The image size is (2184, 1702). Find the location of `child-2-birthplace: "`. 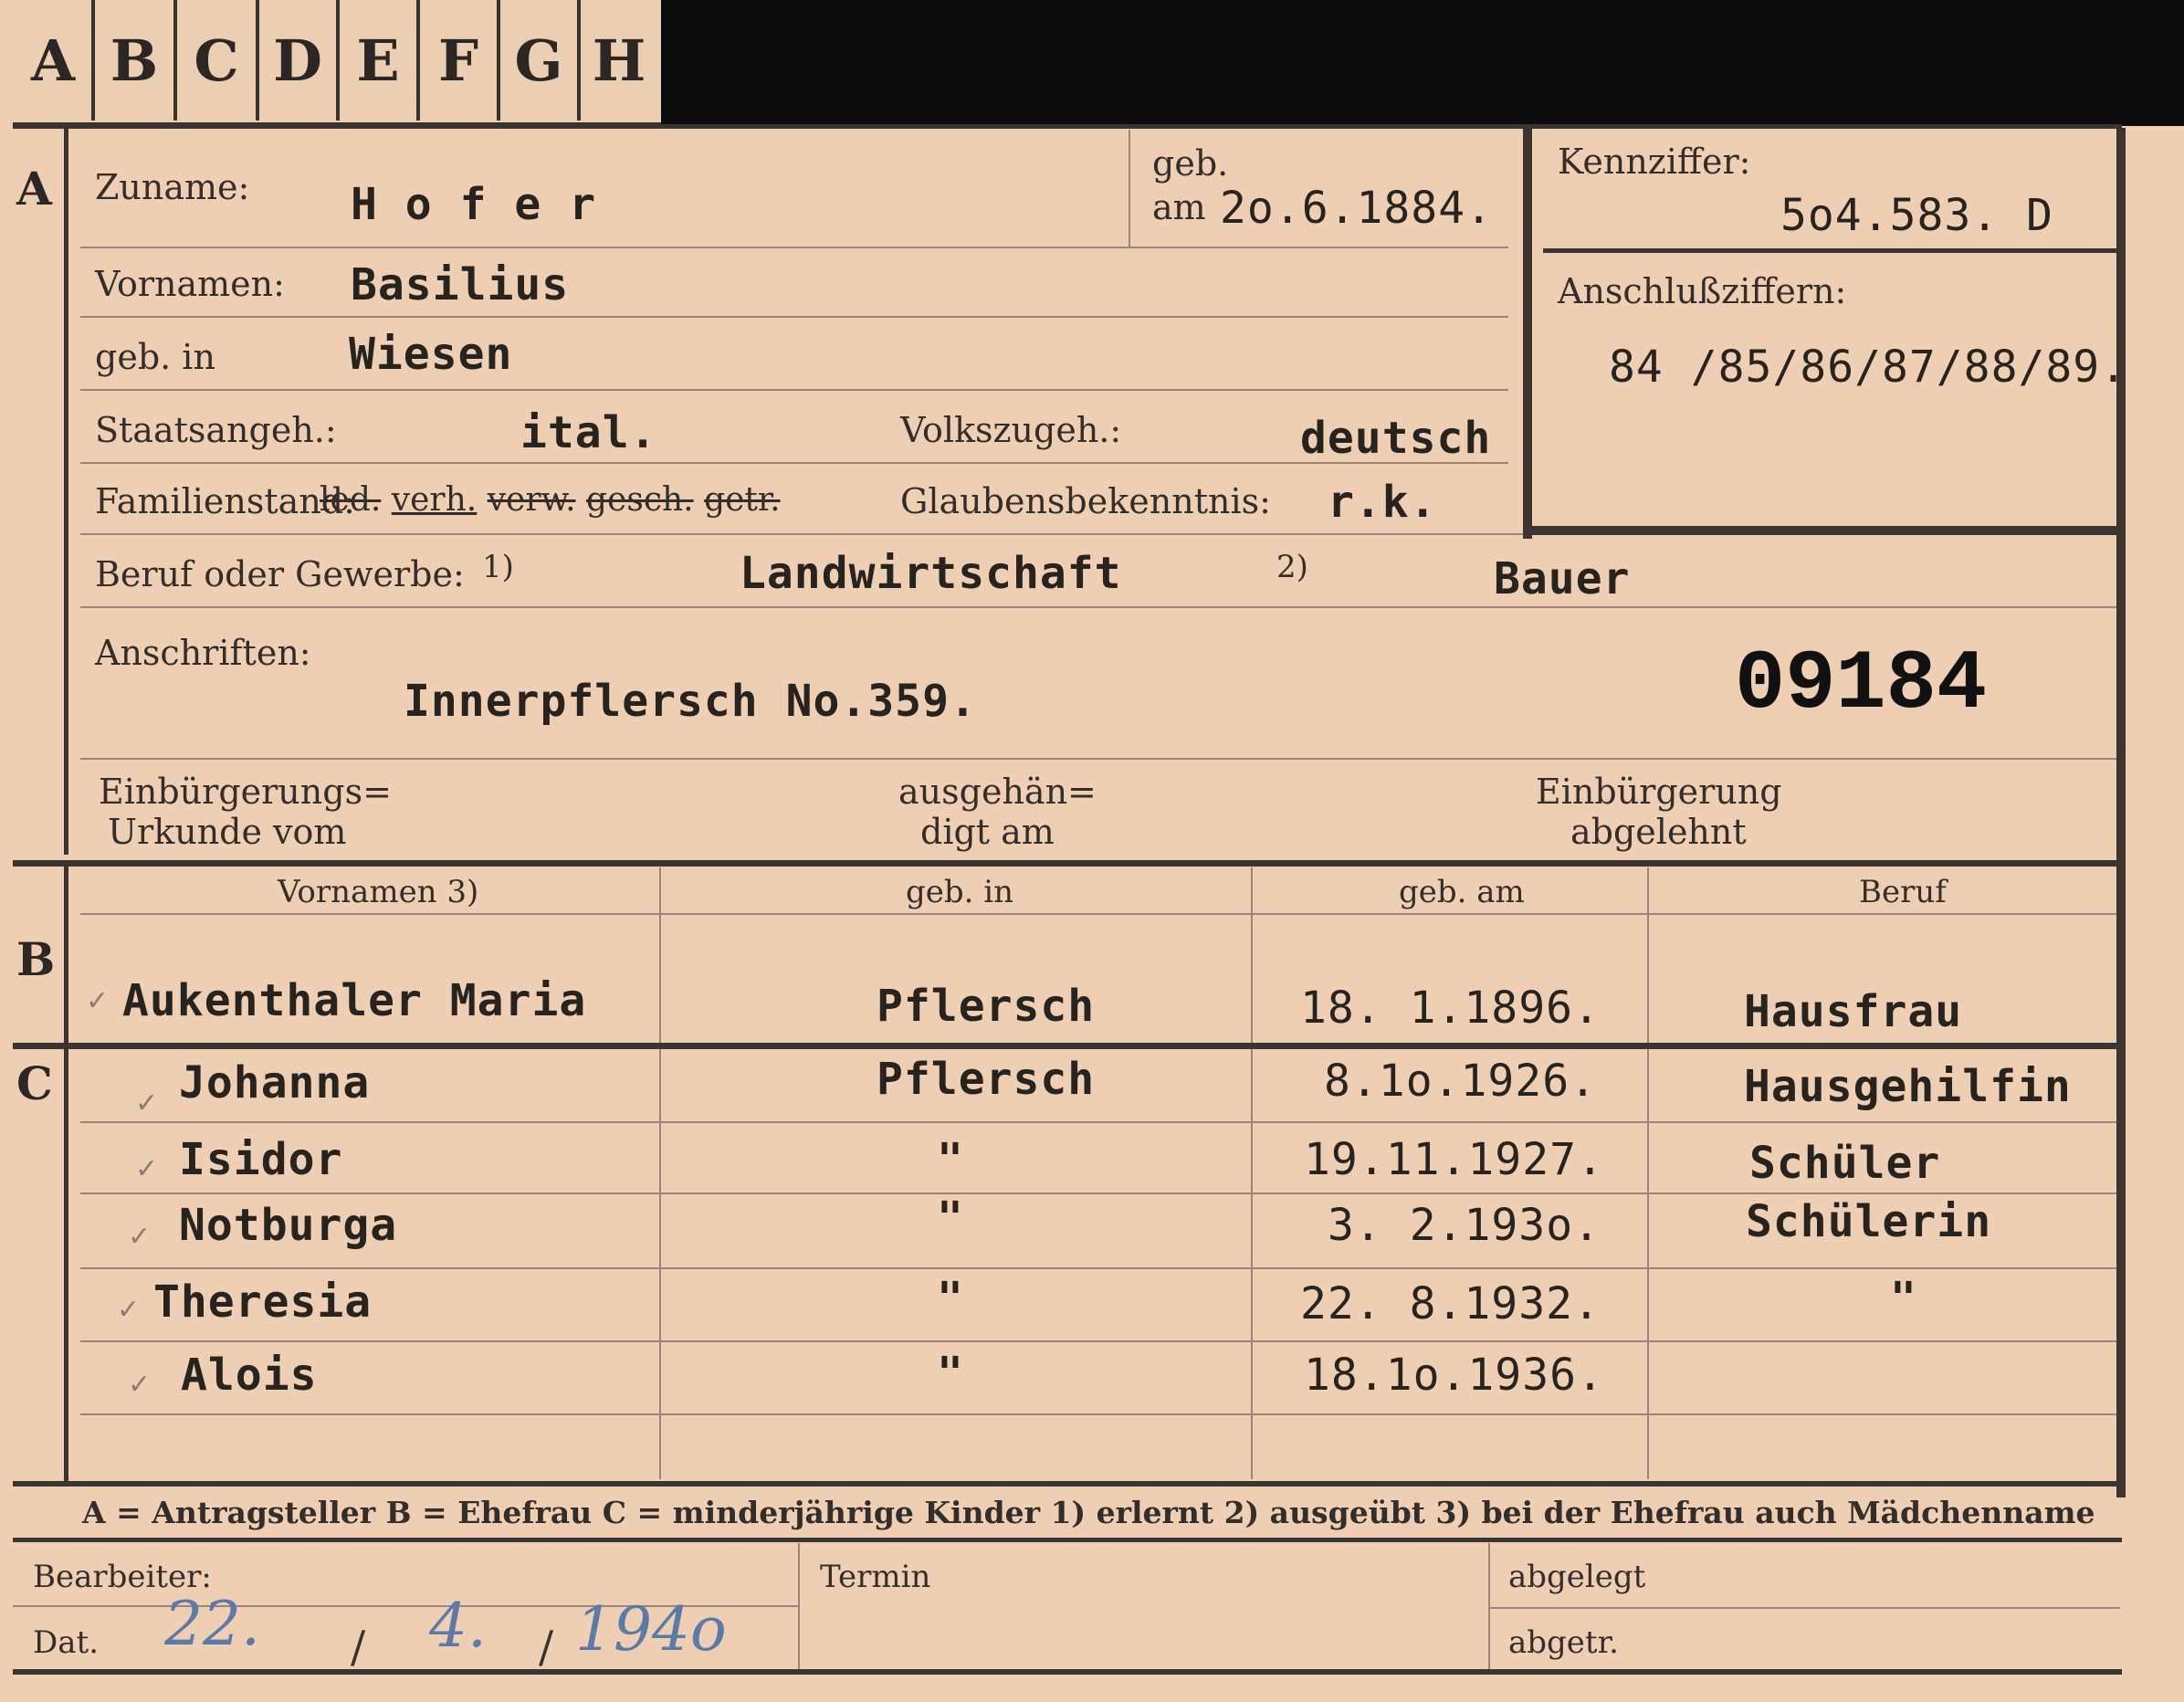

child-2-birthplace: " is located at coordinates (950, 1159).